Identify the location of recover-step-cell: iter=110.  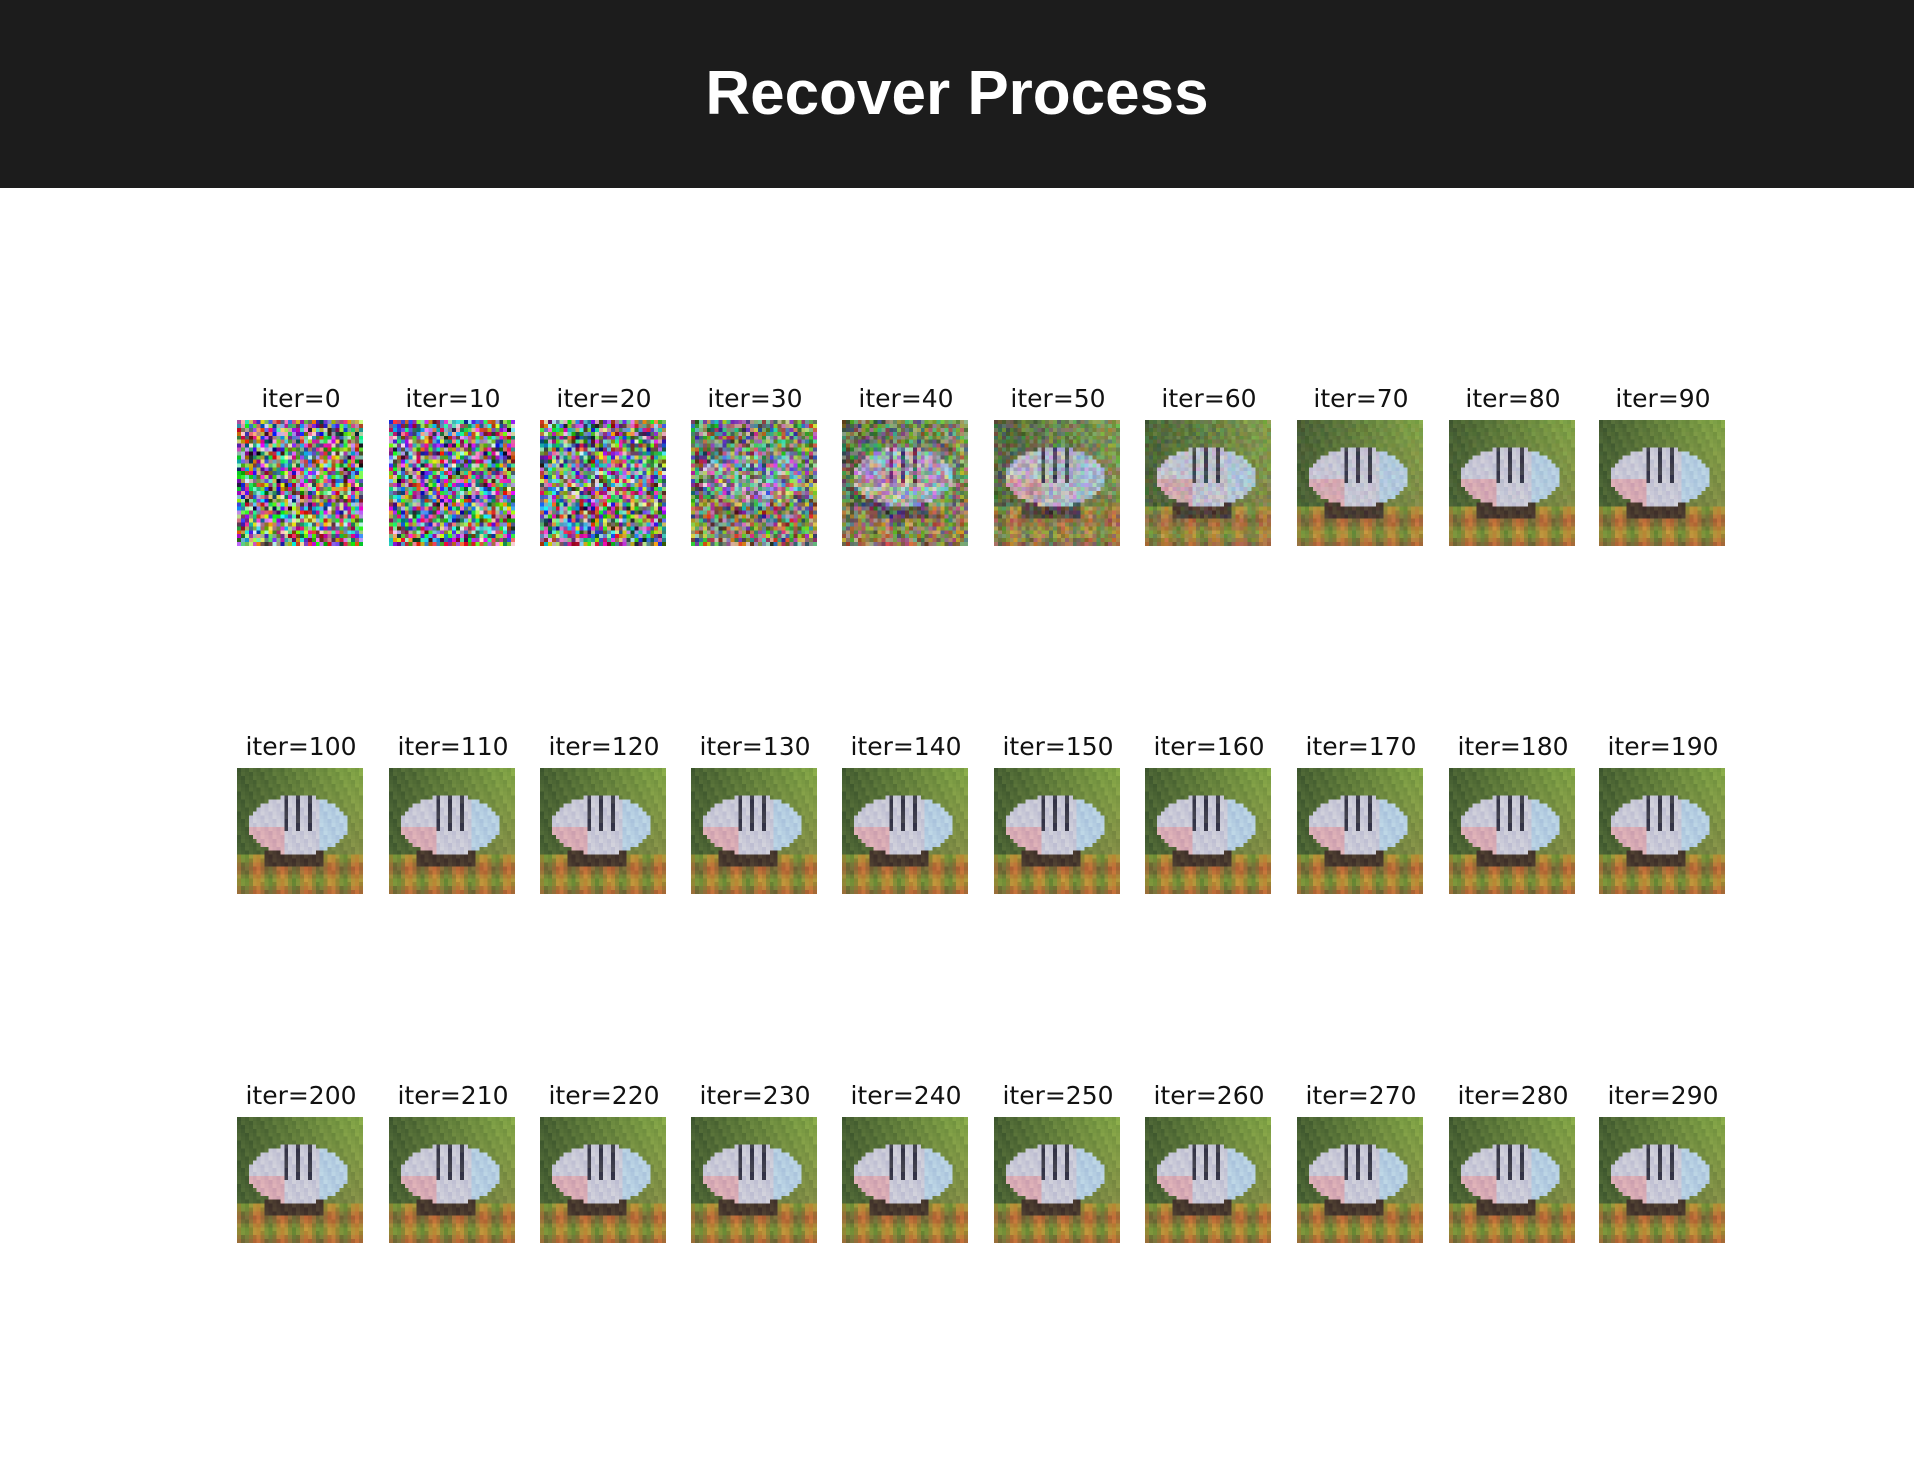
(453, 813).